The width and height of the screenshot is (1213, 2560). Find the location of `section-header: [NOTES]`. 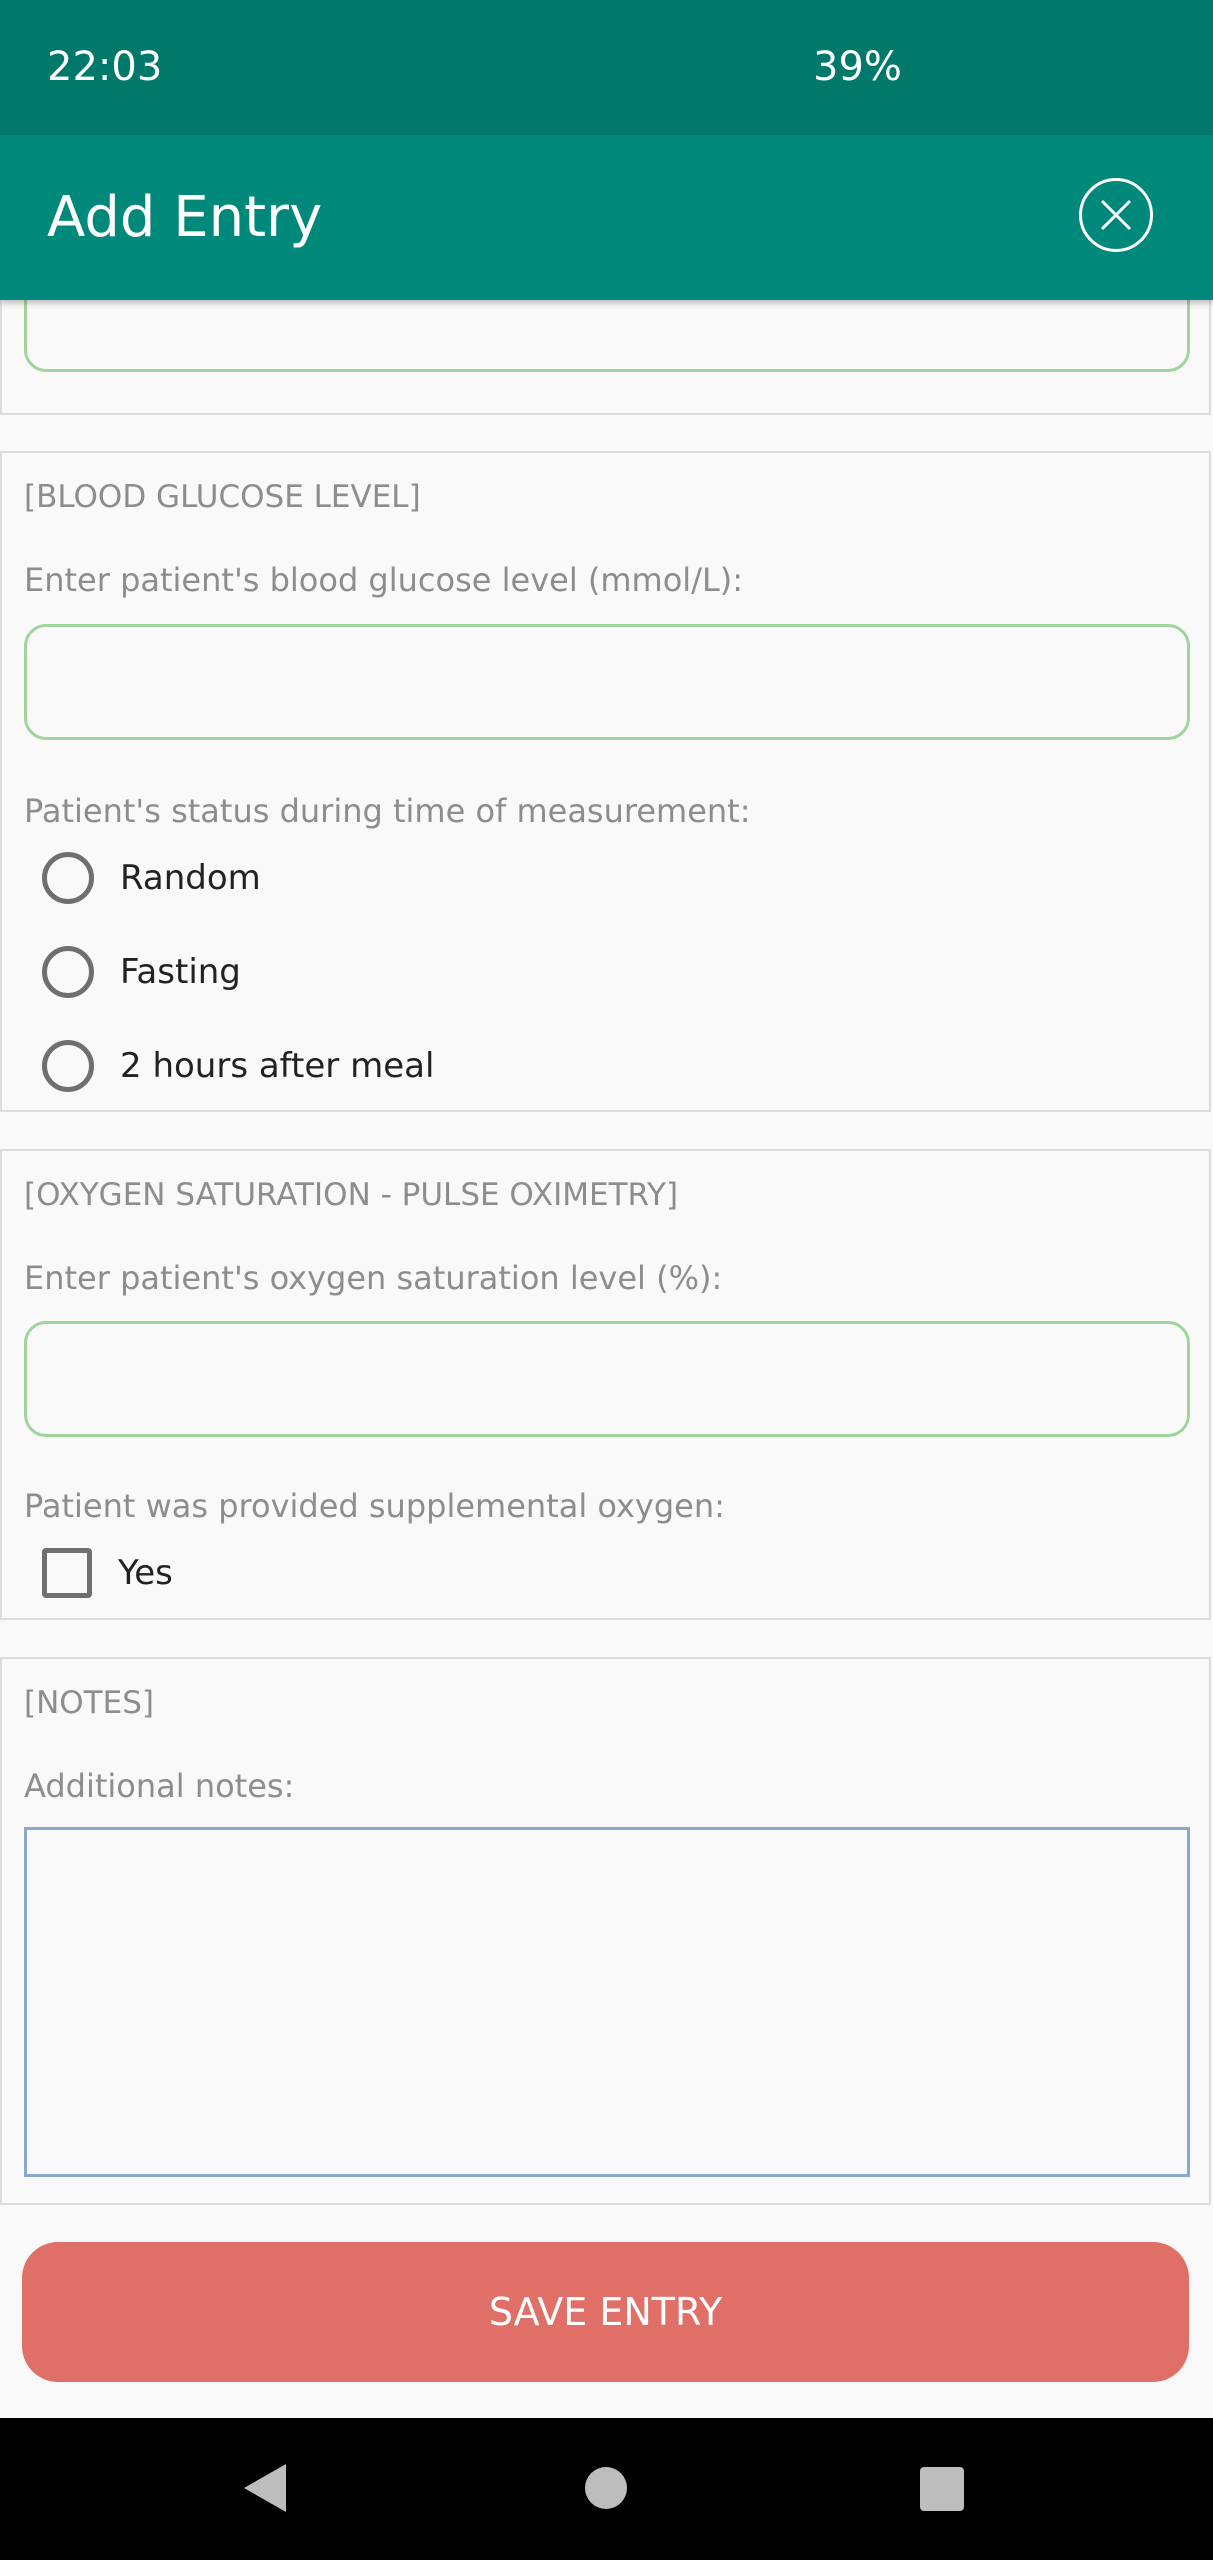

section-header: [NOTES] is located at coordinates (89, 1703).